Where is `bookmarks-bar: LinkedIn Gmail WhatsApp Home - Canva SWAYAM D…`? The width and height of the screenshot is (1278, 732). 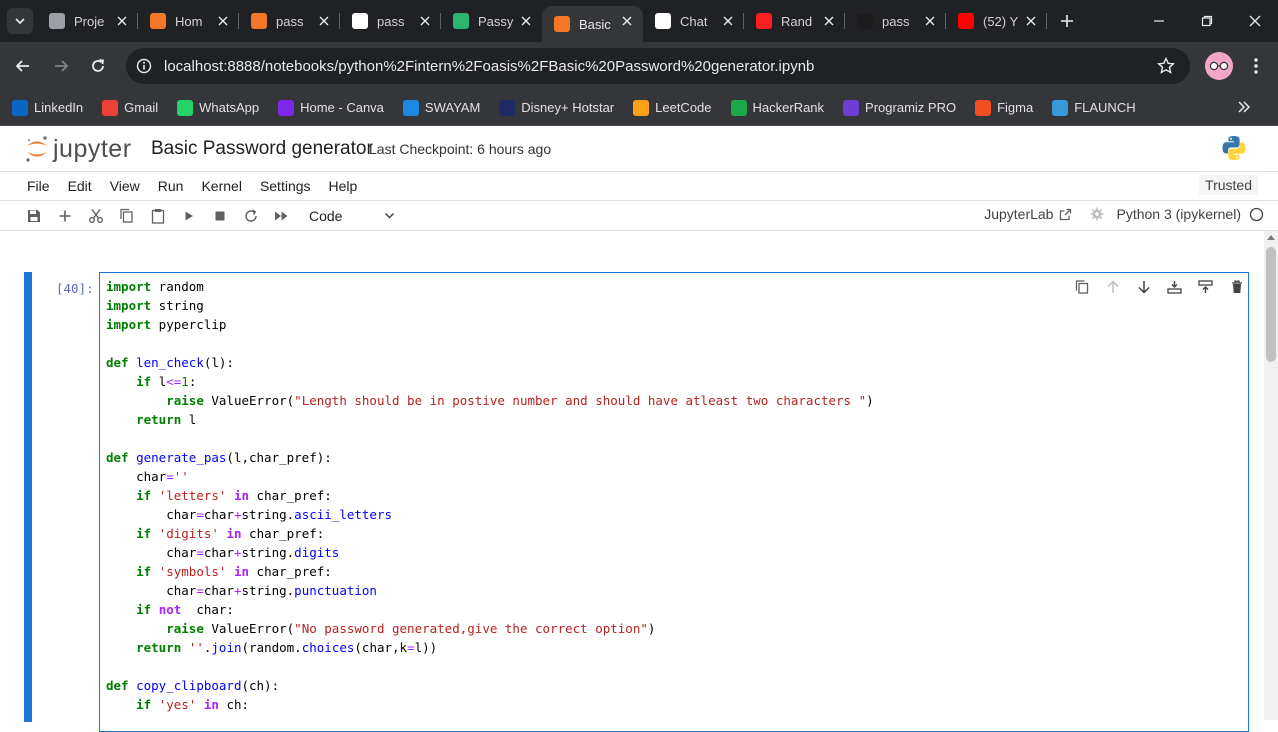
bookmarks-bar: LinkedIn Gmail WhatsApp Home - Canva SWAYAM D… is located at coordinates (639, 108).